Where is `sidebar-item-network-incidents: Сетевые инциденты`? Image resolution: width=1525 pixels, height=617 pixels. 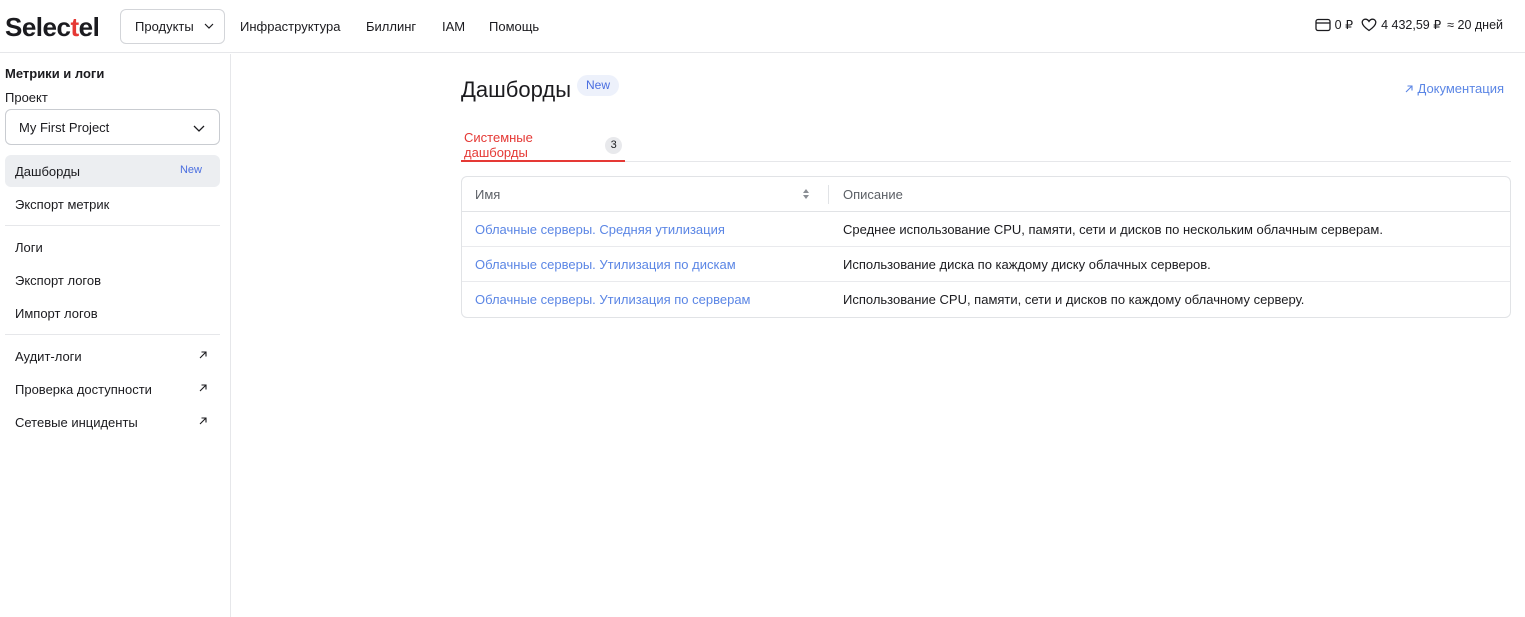 sidebar-item-network-incidents: Сетевые инциденты is located at coordinates (112, 422).